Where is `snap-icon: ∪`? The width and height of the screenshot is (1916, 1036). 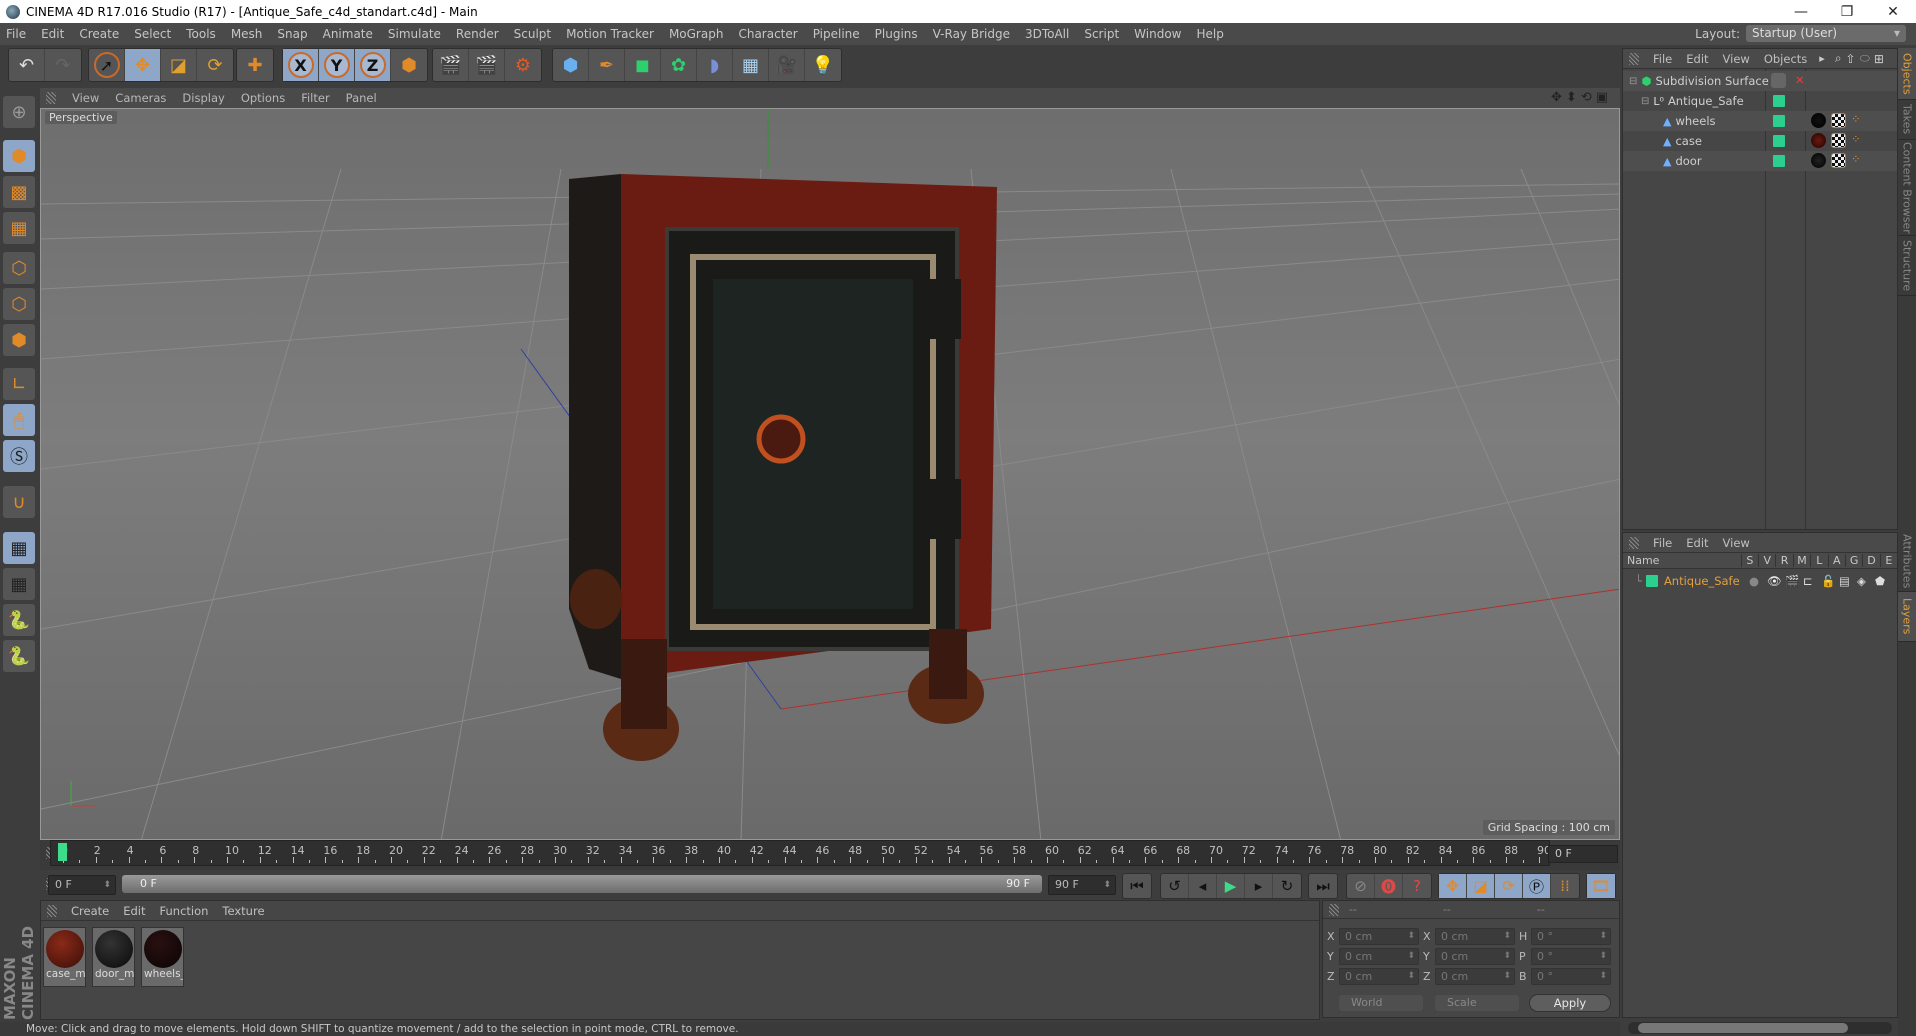
snap-icon: ∪ is located at coordinates (19, 502).